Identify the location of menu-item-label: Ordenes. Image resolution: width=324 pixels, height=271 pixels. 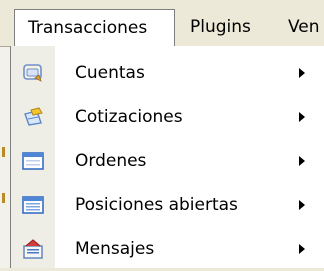
(111, 161).